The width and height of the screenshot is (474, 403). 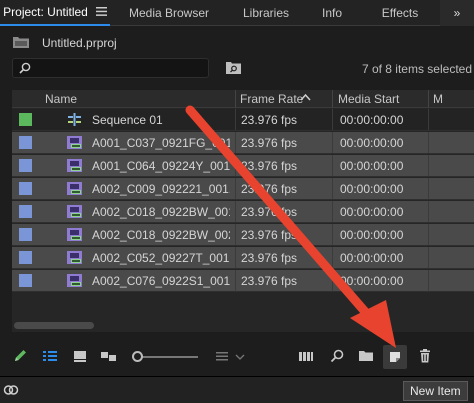 What do you see at coordinates (108, 356) in the screenshot?
I see `freeform-view-icon` at bounding box center [108, 356].